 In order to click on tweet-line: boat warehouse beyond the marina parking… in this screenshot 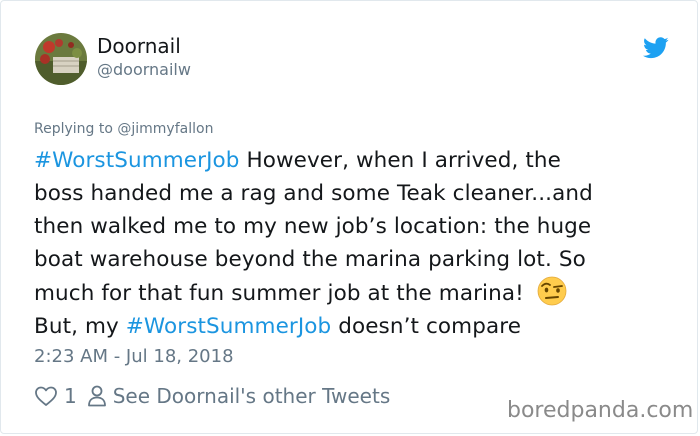, I will do `click(310, 259)`.